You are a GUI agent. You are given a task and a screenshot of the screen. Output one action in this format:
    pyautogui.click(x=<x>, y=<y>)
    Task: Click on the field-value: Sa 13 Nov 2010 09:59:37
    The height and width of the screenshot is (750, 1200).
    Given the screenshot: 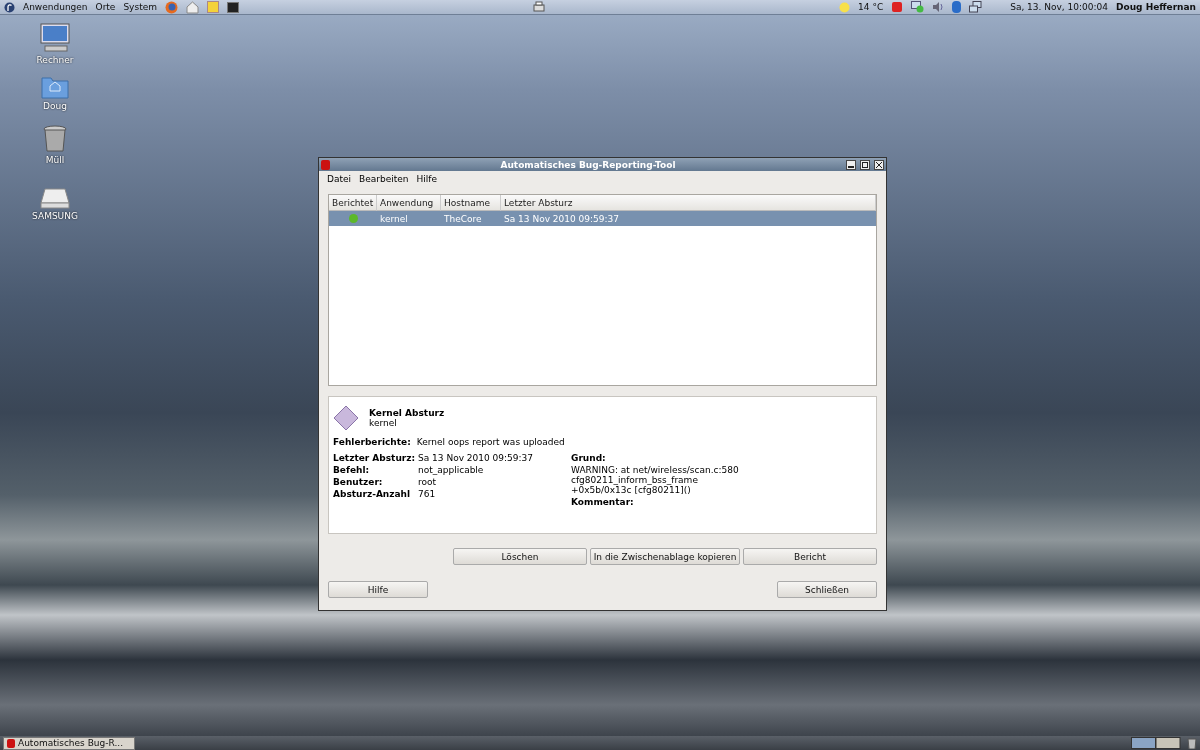 What is the action you would take?
    pyautogui.click(x=476, y=458)
    